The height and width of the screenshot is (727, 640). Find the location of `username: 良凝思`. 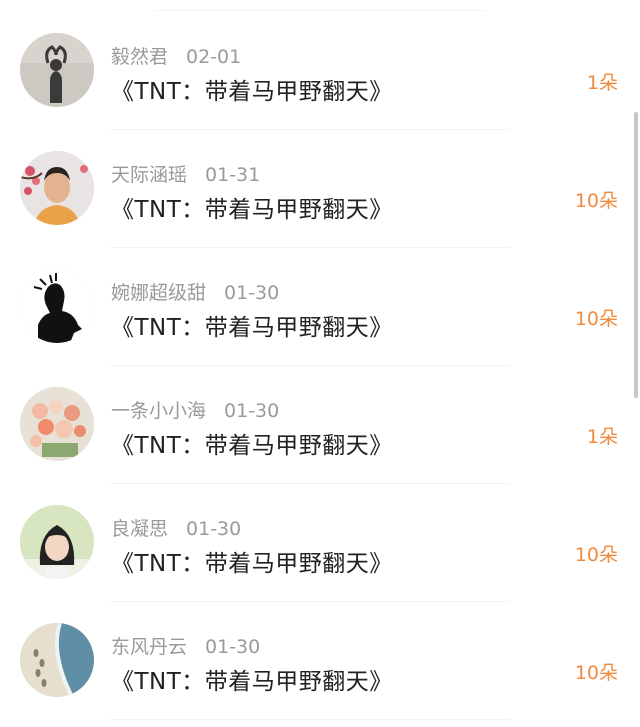

username: 良凝思 is located at coordinates (139, 529).